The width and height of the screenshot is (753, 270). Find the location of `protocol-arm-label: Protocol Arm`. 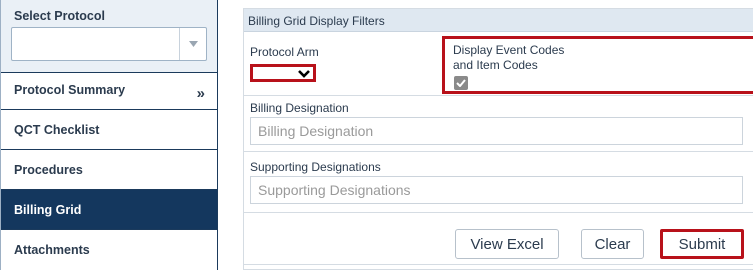

protocol-arm-label: Protocol Arm is located at coordinates (284, 52).